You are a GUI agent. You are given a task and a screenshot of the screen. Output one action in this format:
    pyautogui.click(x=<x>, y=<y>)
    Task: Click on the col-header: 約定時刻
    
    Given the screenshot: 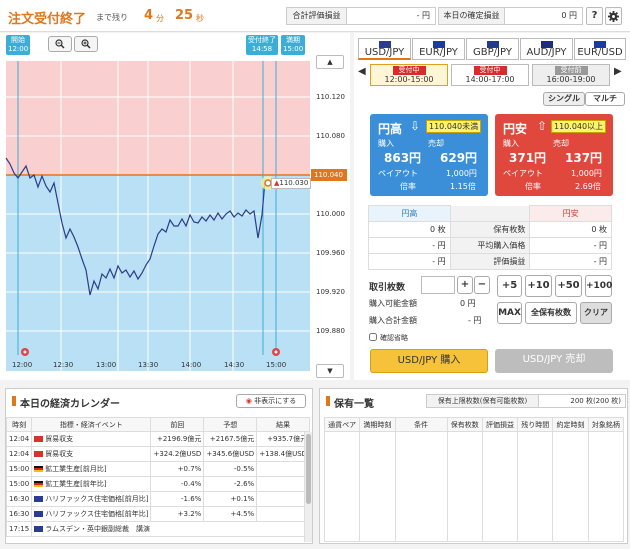 What is the action you would take?
    pyautogui.click(x=570, y=424)
    